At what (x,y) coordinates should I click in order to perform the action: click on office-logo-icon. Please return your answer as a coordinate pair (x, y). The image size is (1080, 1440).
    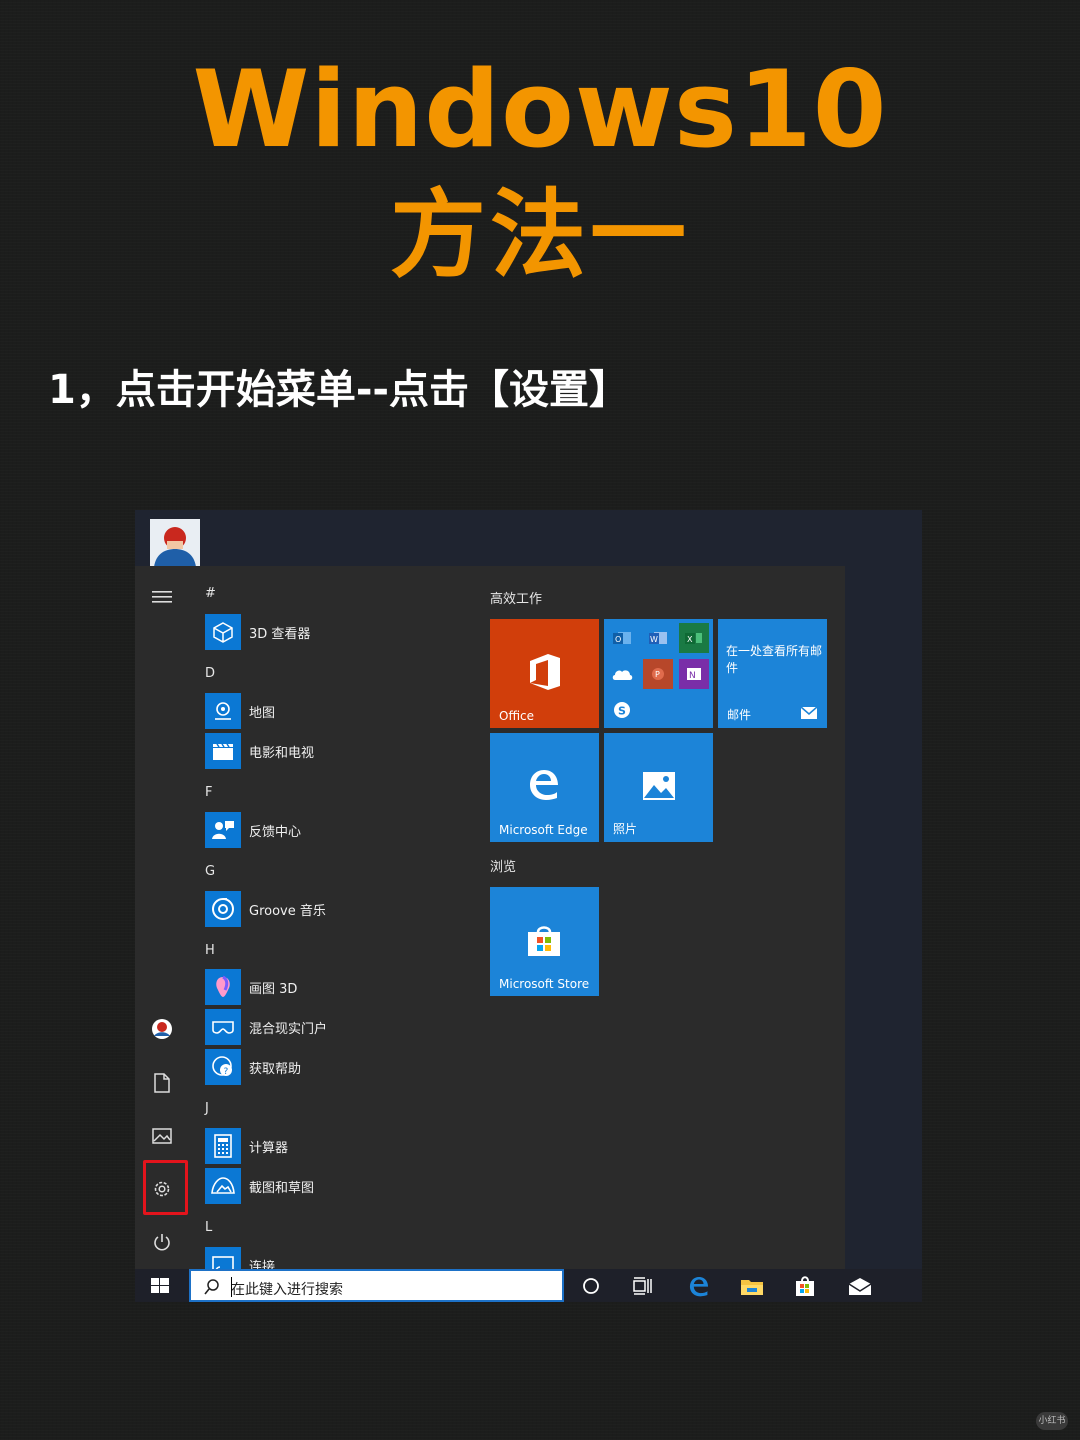
    Looking at the image, I should click on (545, 672).